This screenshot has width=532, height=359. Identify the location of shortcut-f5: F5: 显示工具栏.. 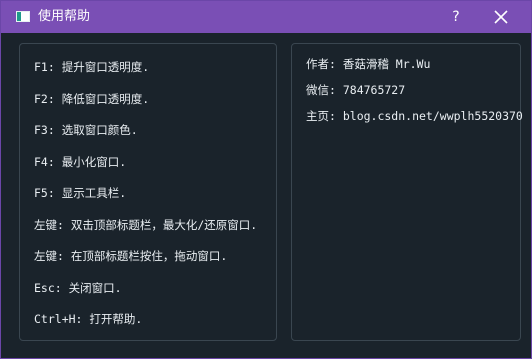
(80, 193).